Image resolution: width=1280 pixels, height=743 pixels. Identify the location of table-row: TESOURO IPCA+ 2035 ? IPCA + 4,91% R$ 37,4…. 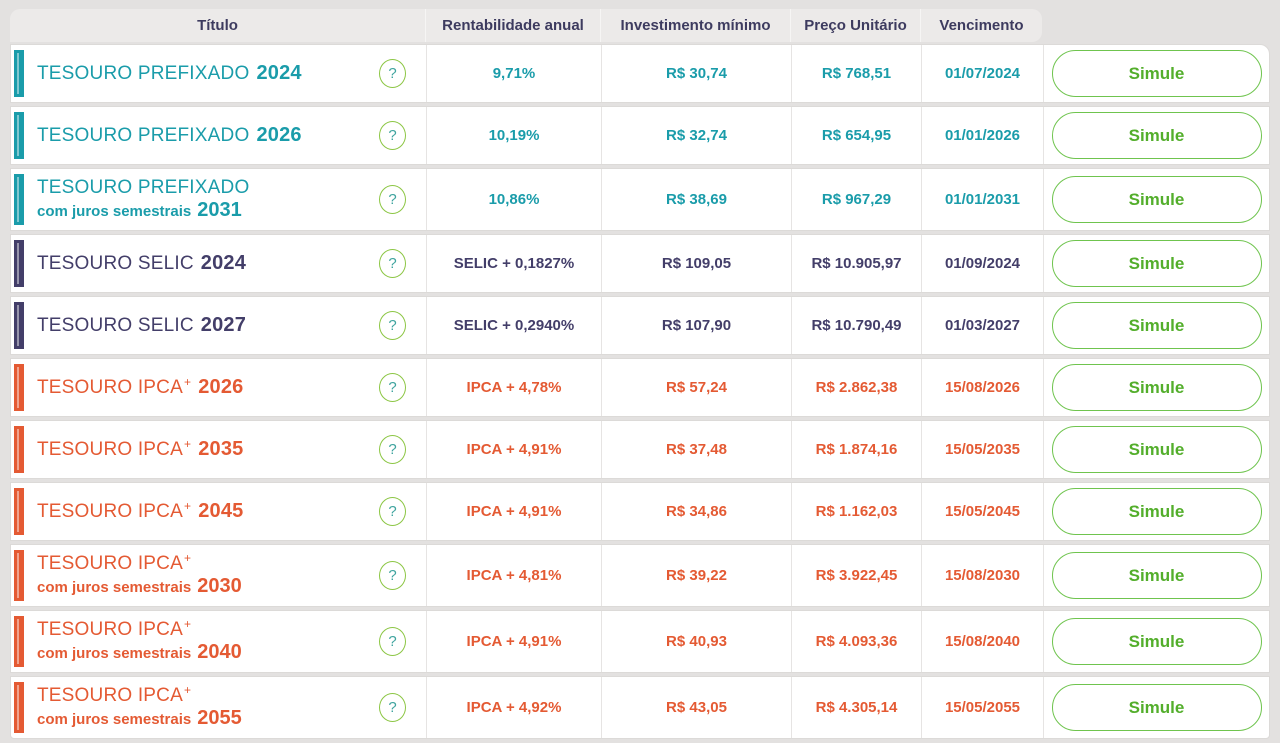
(640, 449).